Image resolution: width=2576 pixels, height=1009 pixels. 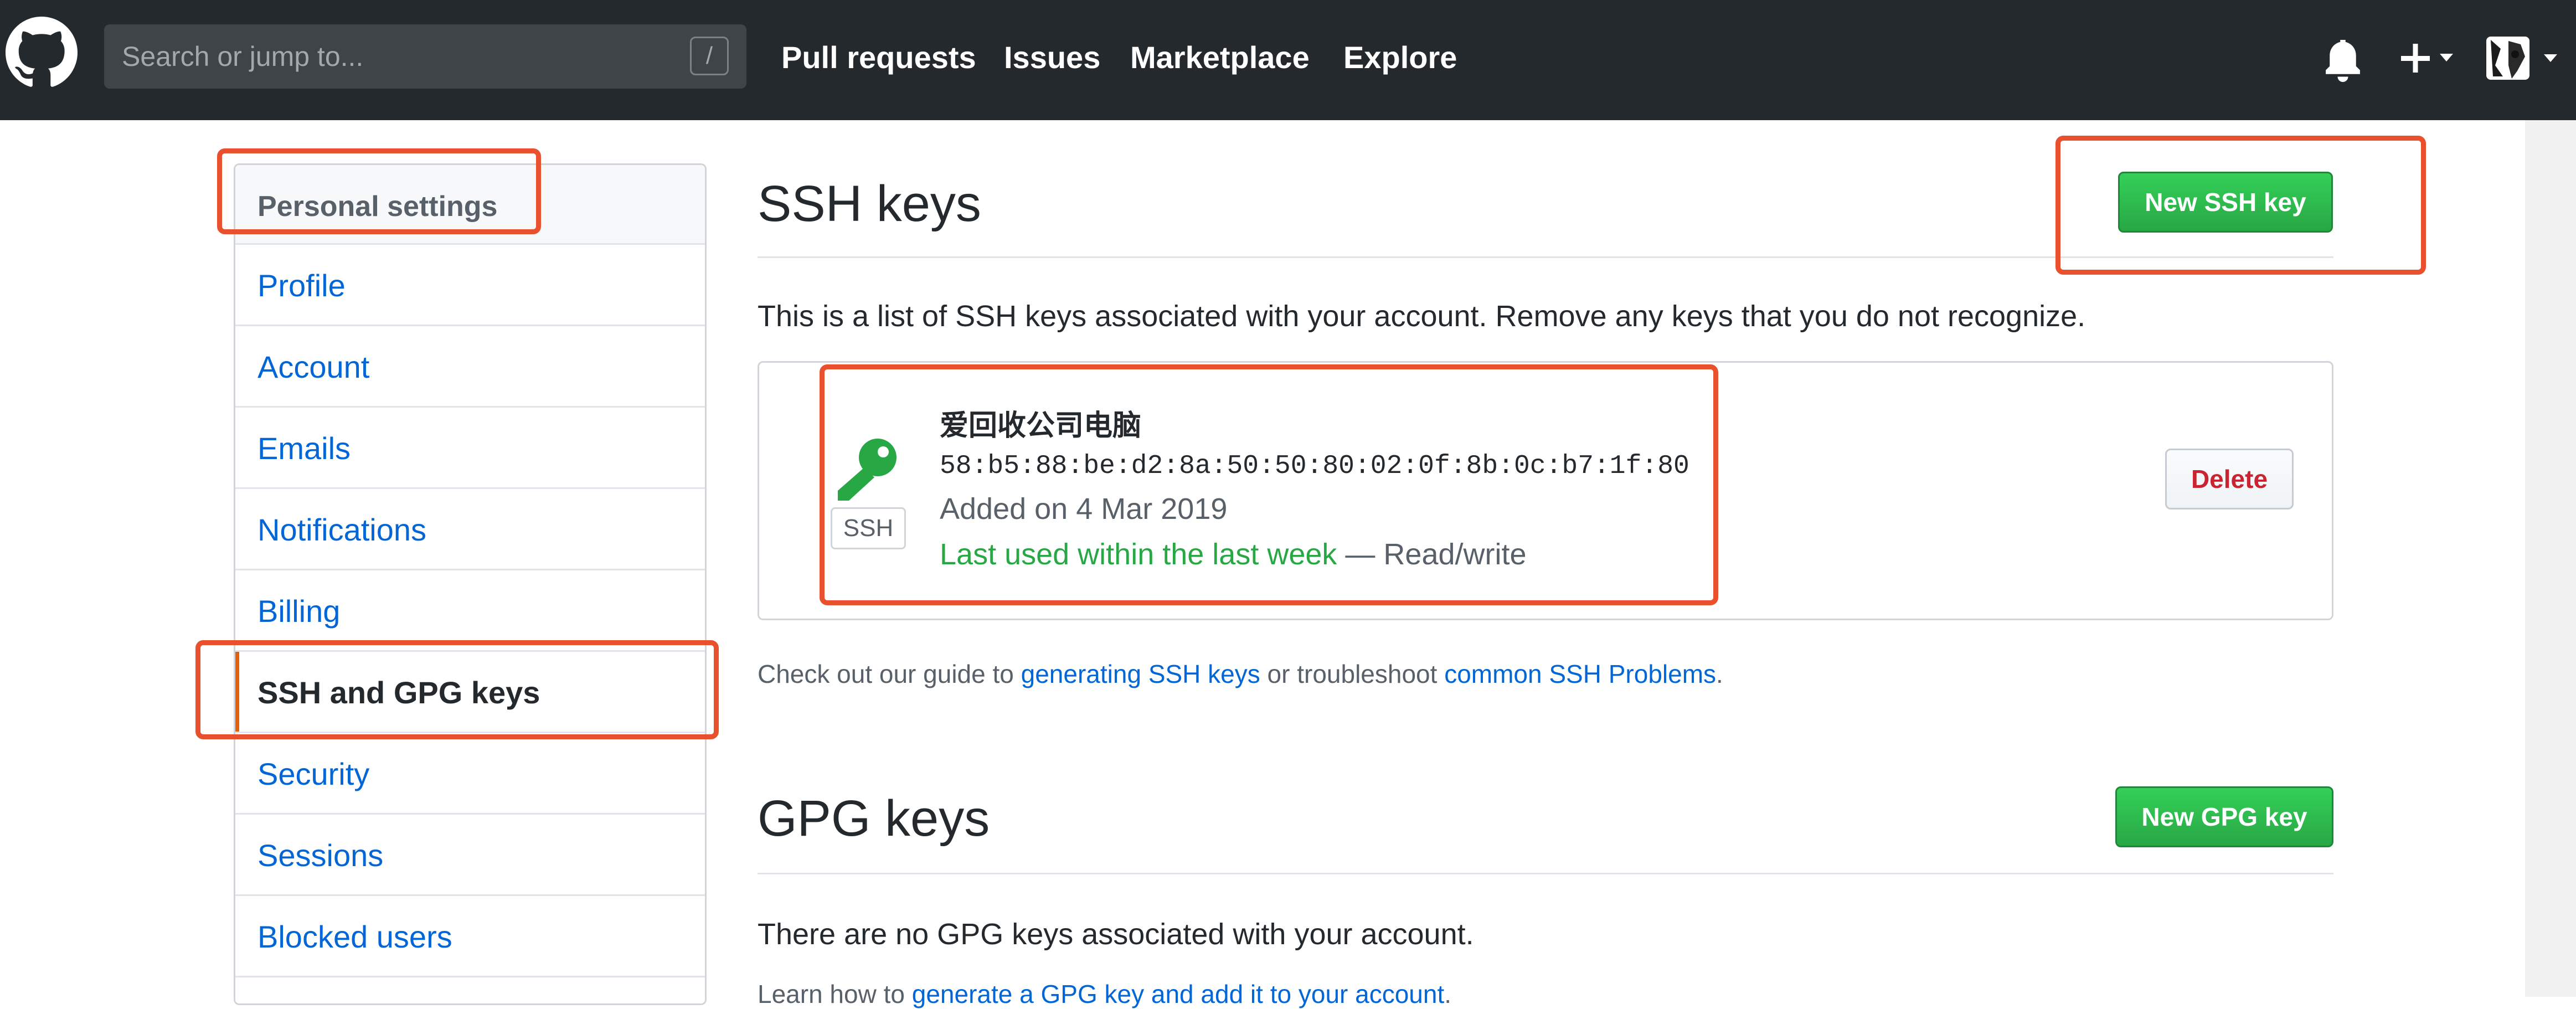 What do you see at coordinates (42, 53) in the screenshot?
I see `github-logo-icon` at bounding box center [42, 53].